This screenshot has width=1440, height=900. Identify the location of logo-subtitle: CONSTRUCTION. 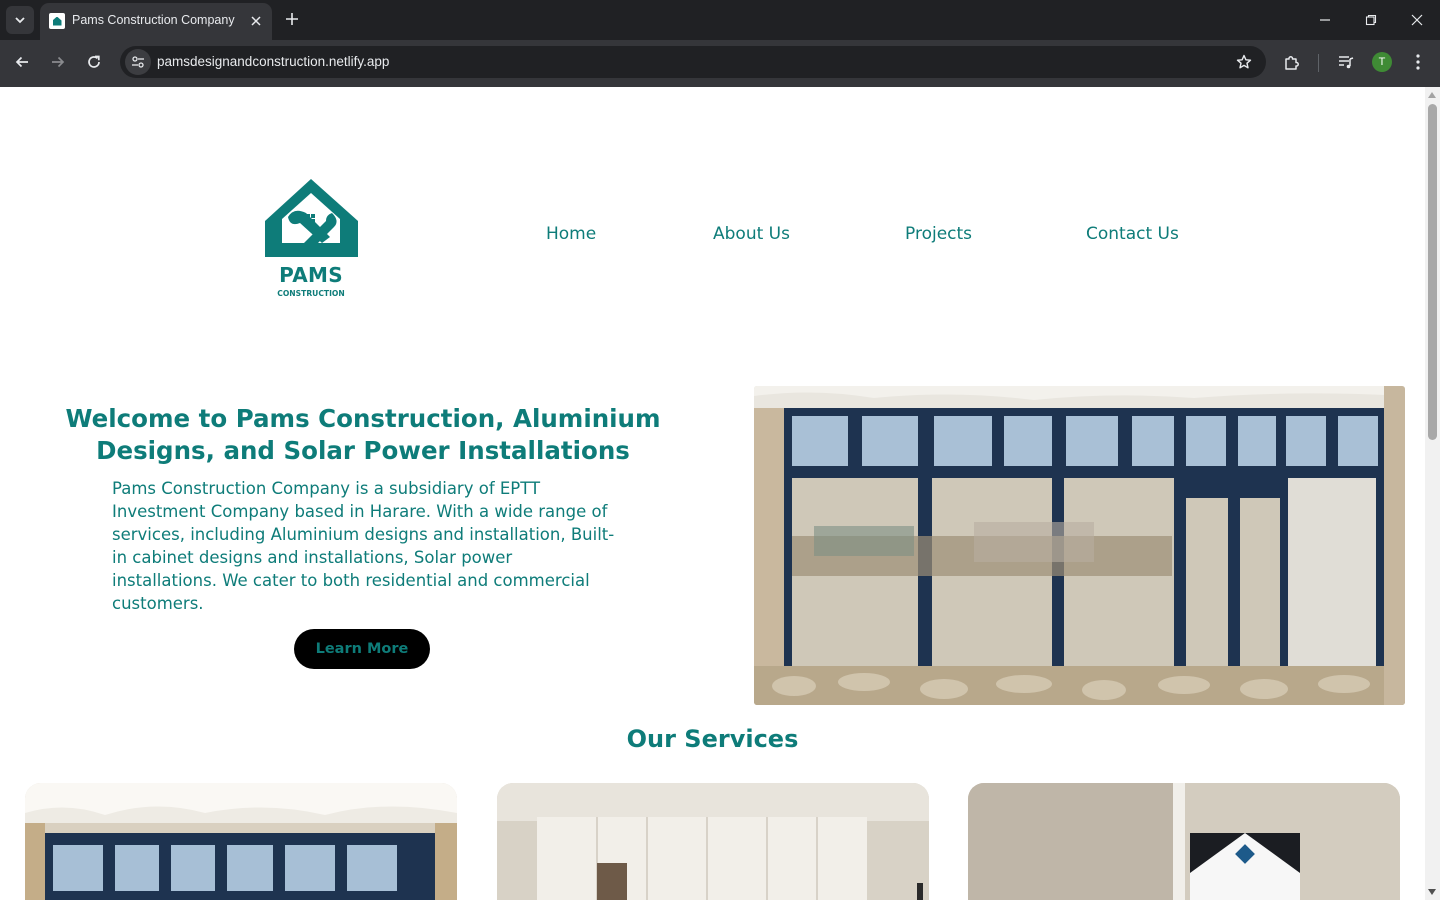
(311, 293).